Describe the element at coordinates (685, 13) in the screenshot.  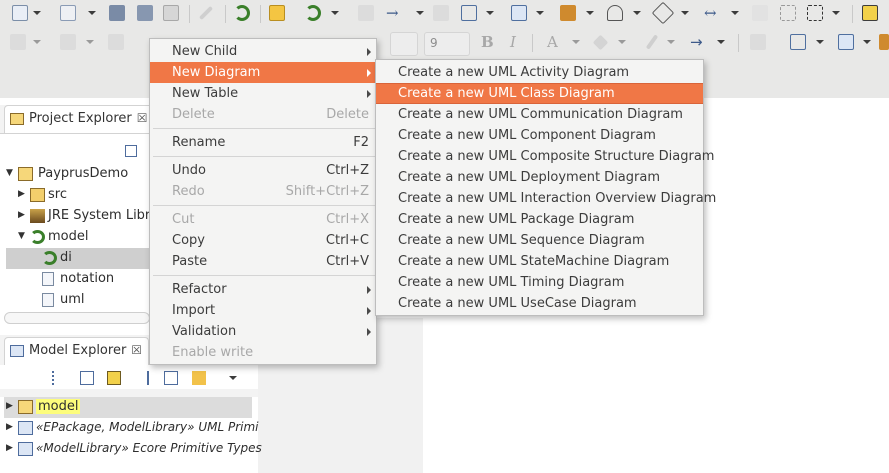
I see `diamond-dropdown-icon` at that location.